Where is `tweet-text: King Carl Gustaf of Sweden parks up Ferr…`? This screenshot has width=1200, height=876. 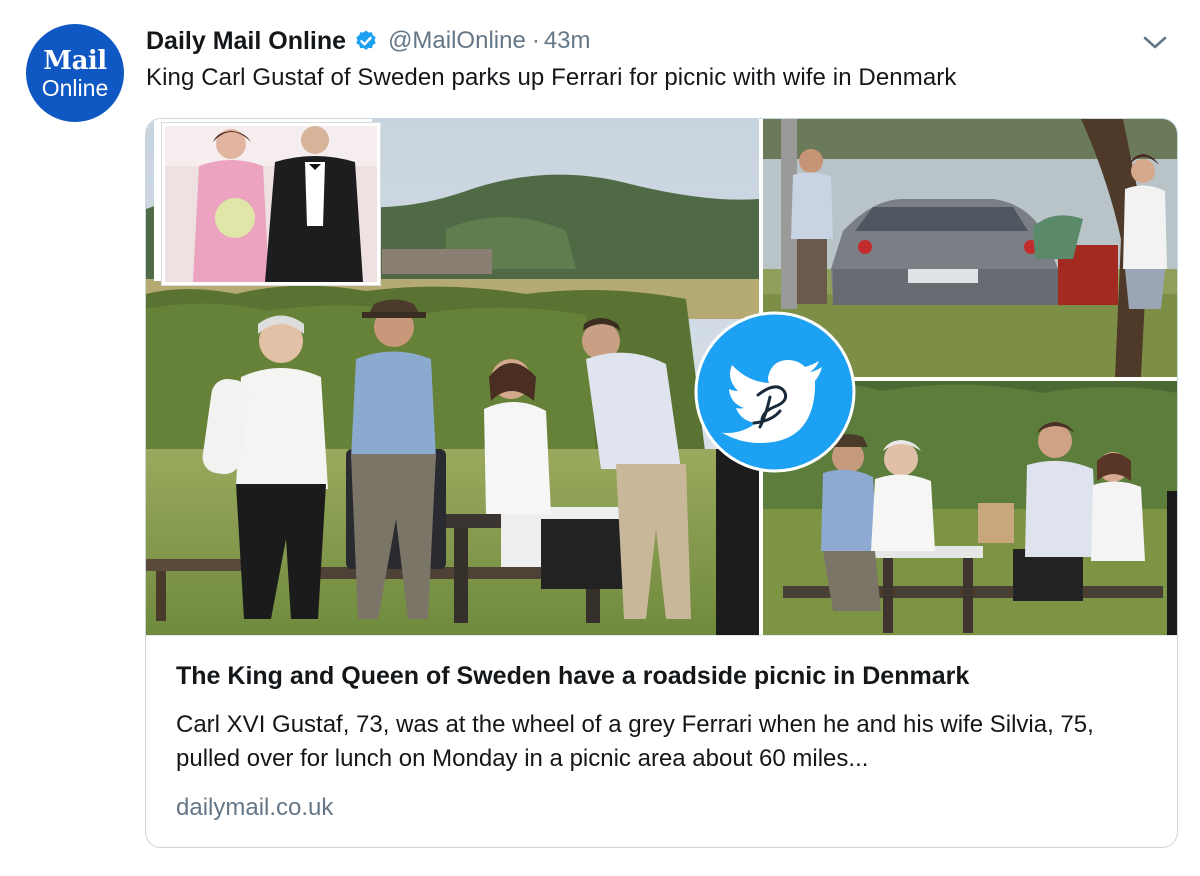 tweet-text: King Carl Gustaf of Sweden parks up Ferr… is located at coordinates (551, 77).